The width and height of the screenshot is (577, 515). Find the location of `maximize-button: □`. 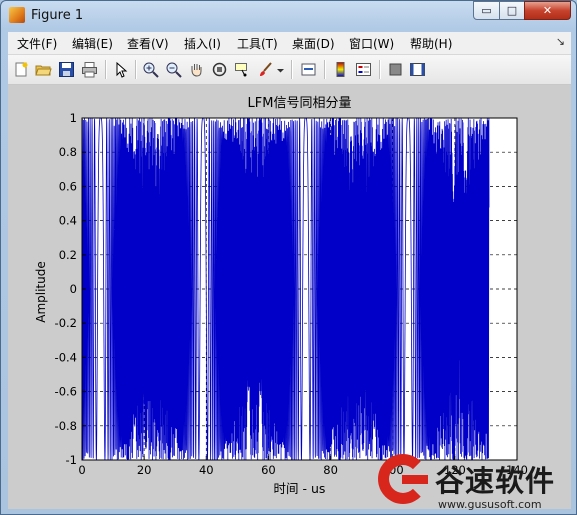

maximize-button: □ is located at coordinates (512, 10).